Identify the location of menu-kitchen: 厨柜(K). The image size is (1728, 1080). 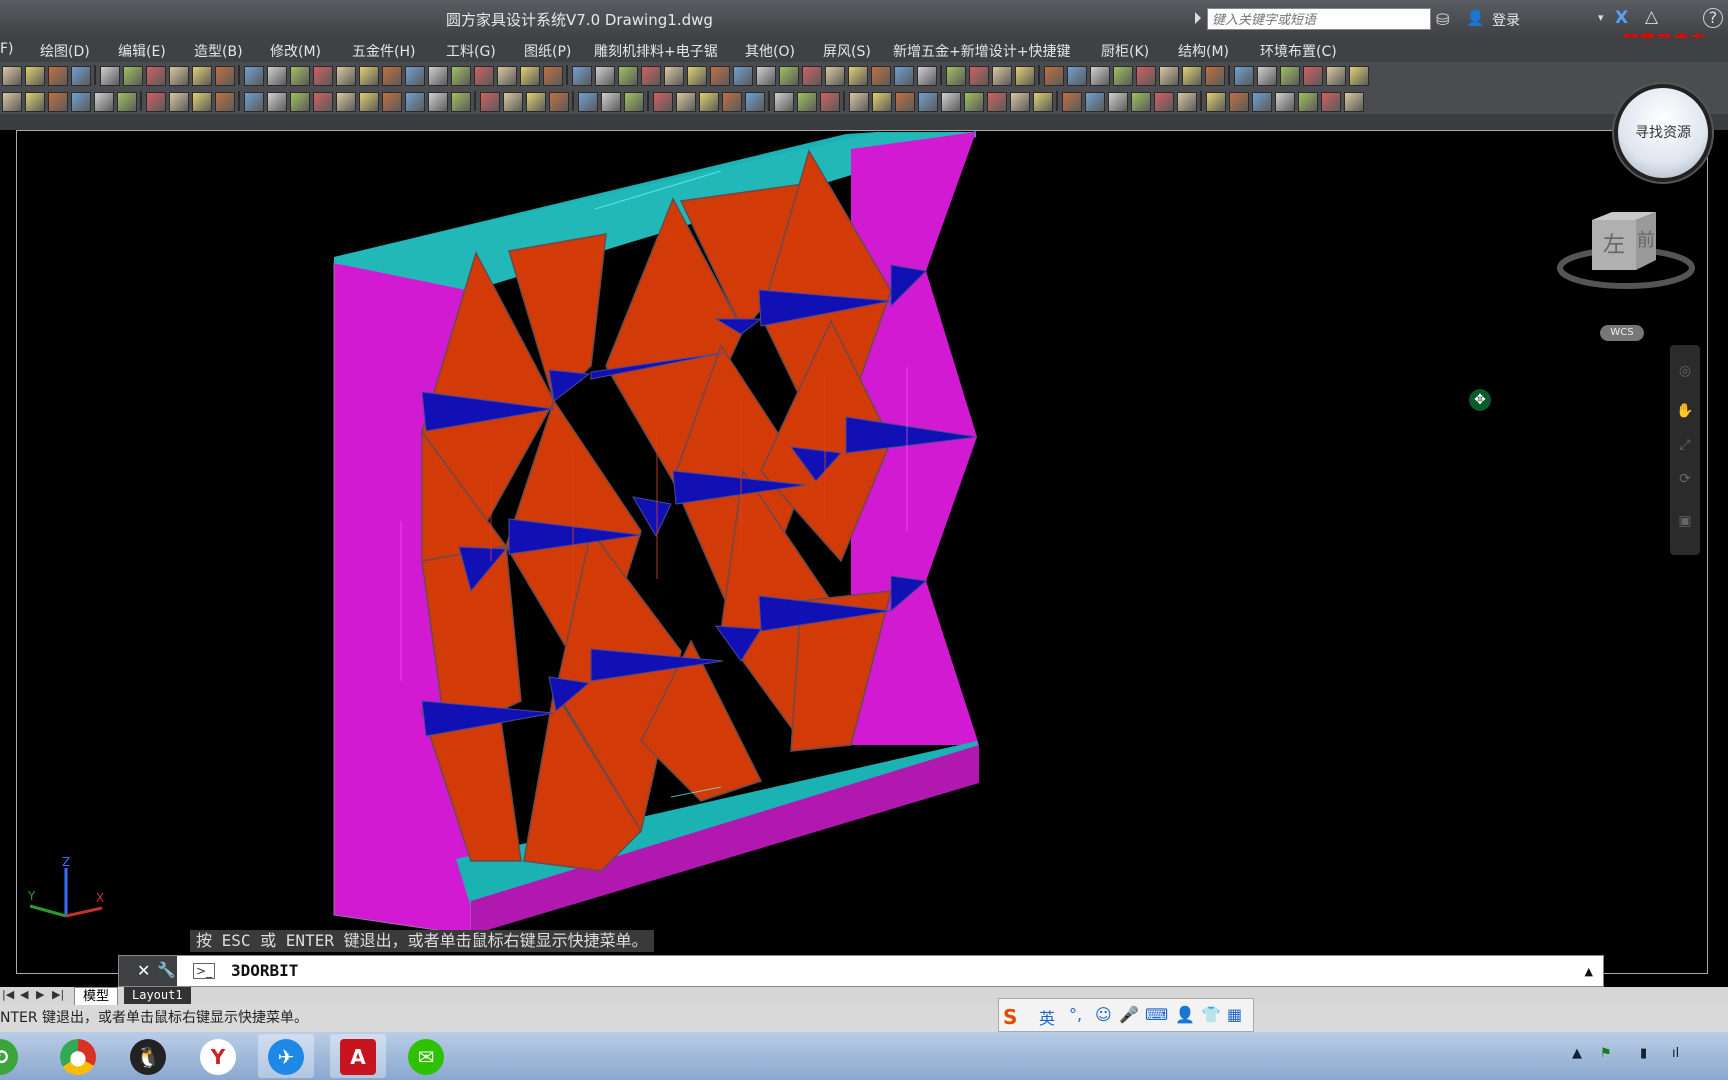
(1125, 51).